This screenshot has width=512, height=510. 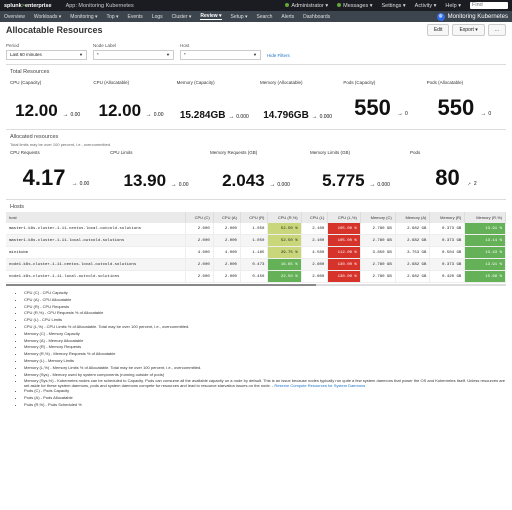 I want to click on column-header: Memory (R), so click(x=447, y=217).